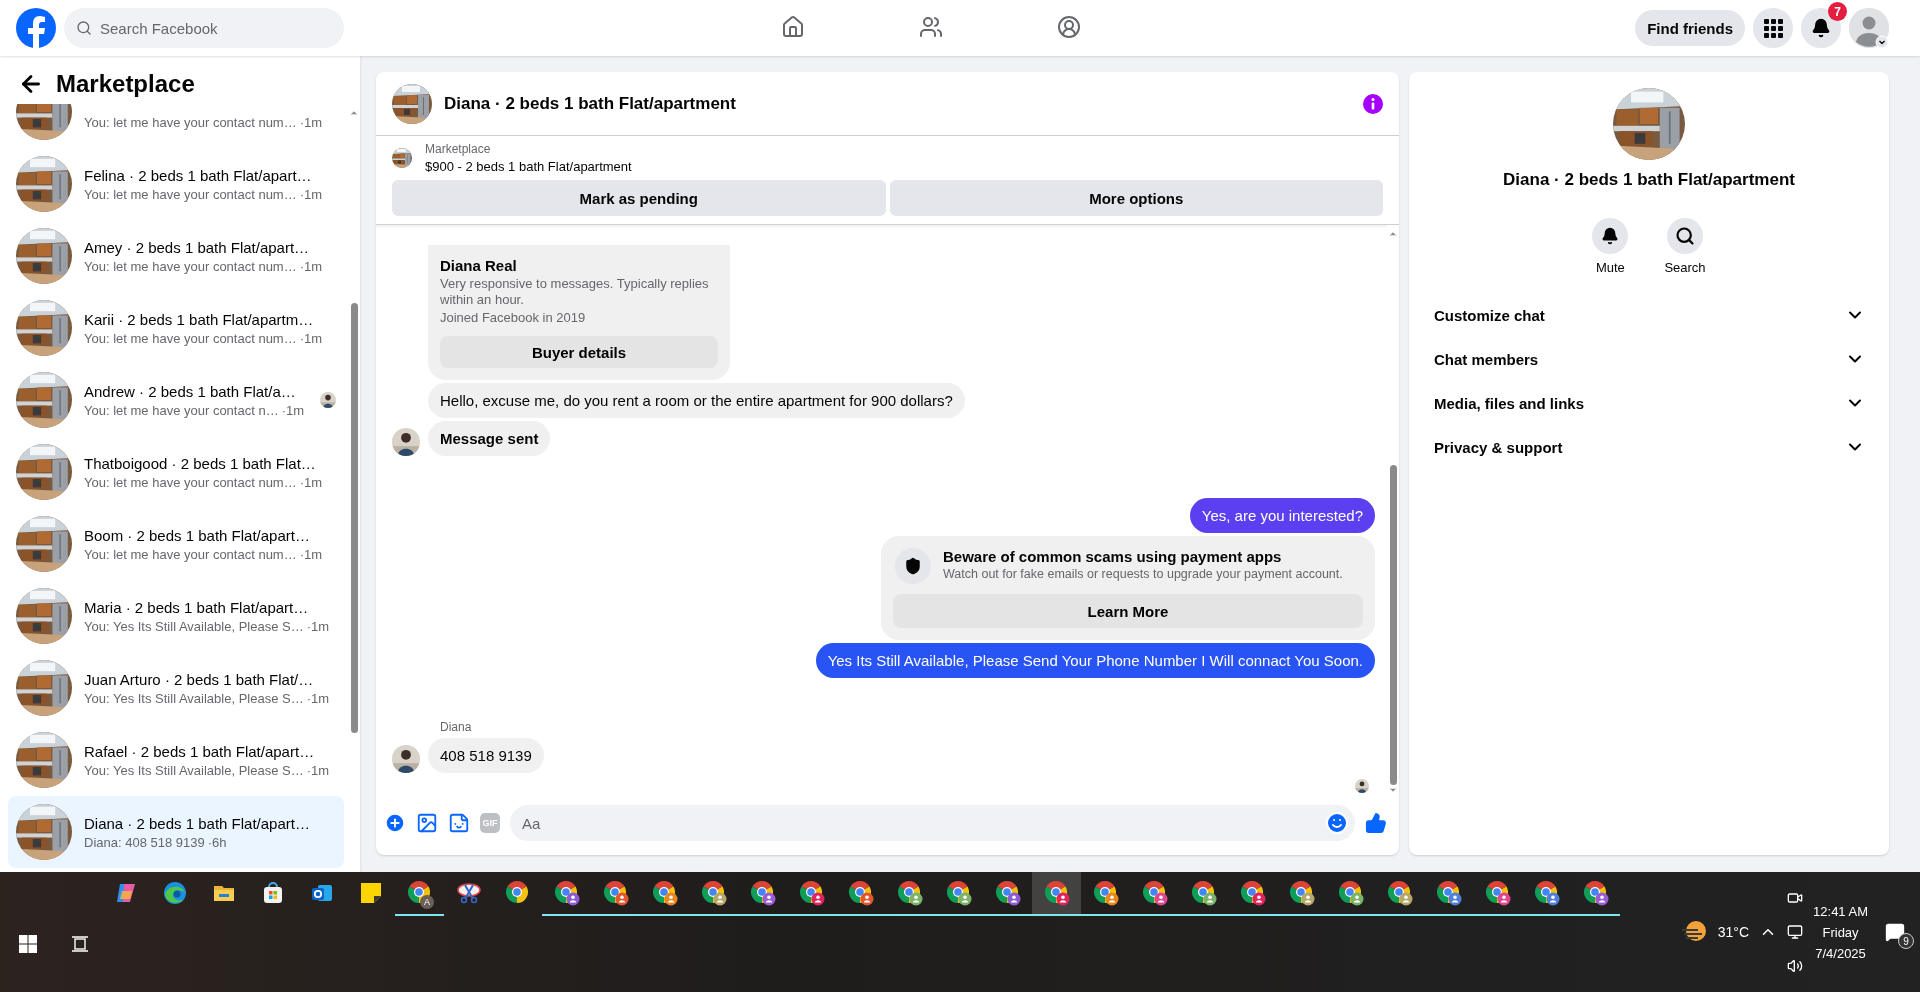  Describe the element at coordinates (468, 893) in the screenshot. I see `scissors-icon` at that location.